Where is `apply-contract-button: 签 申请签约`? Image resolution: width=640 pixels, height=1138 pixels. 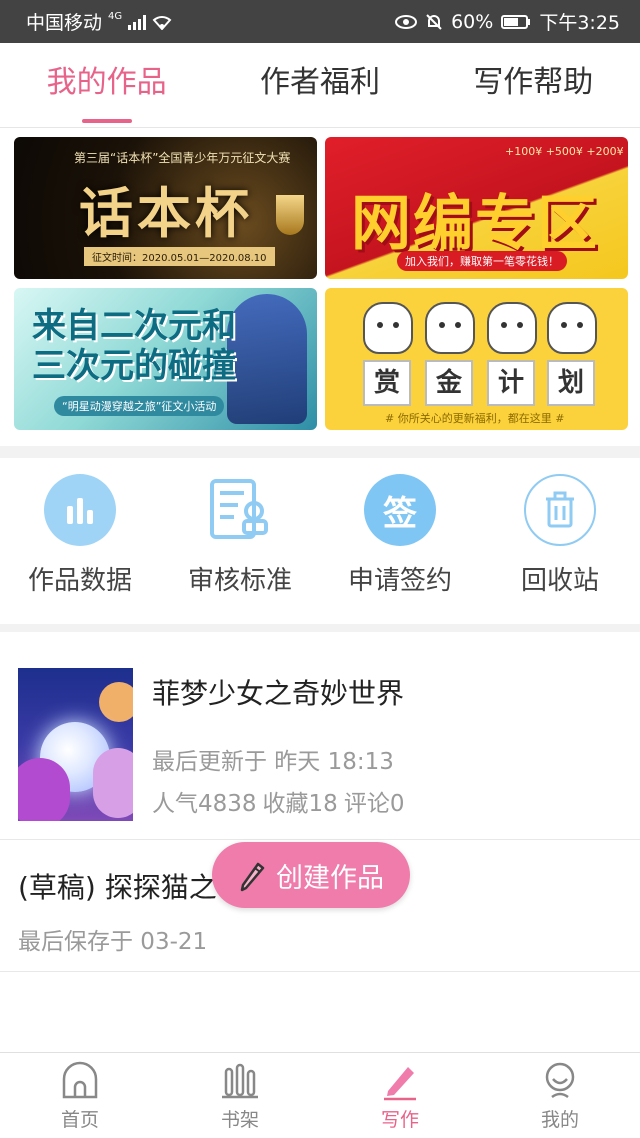
apply-contract-button: 签 申请签约 is located at coordinates (400, 541).